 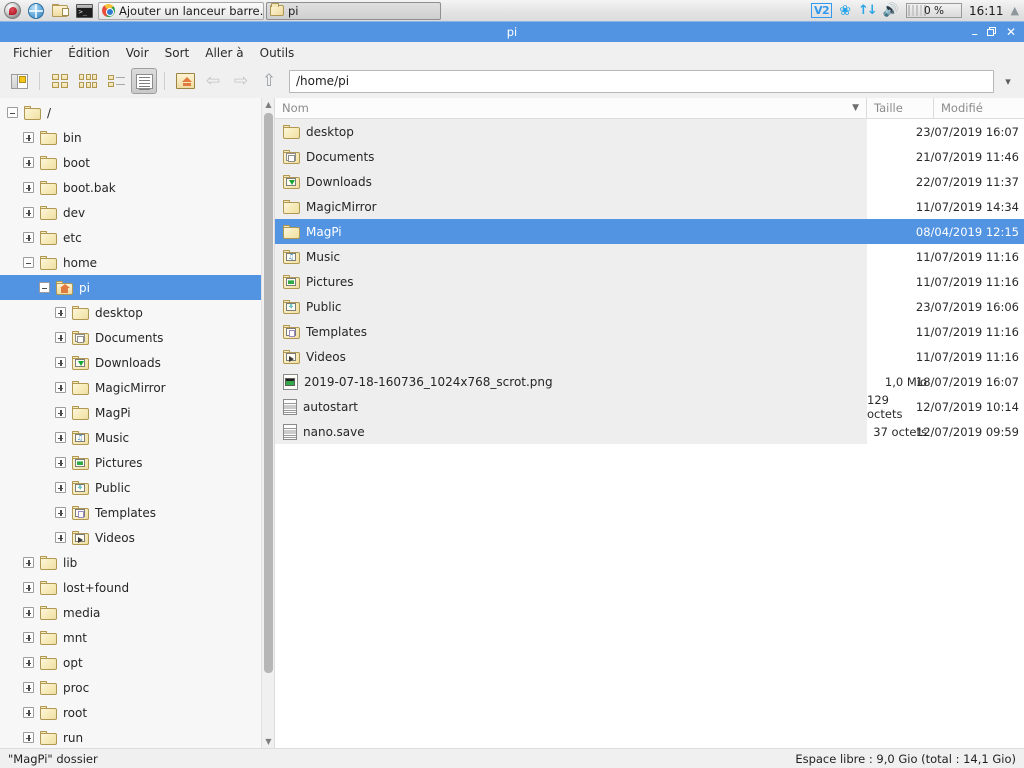 What do you see at coordinates (137, 237) in the screenshot?
I see `tree-item-etc: etc` at bounding box center [137, 237].